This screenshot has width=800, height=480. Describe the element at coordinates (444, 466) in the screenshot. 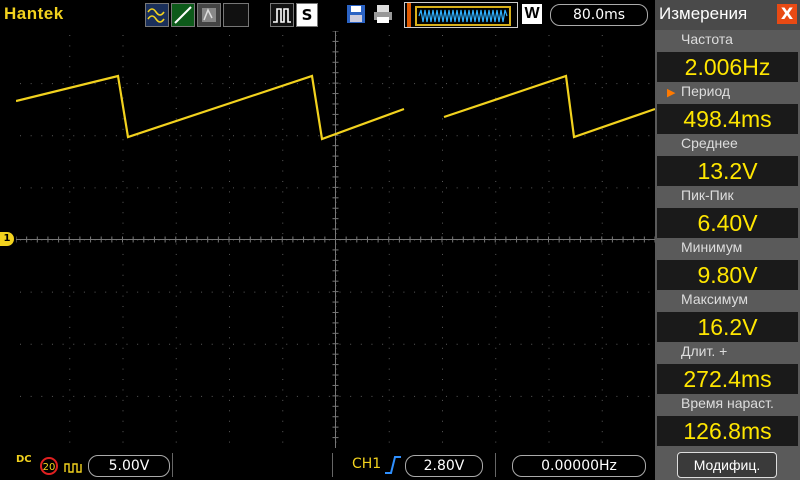

I see `trigger-level-readout: 2.80V` at that location.